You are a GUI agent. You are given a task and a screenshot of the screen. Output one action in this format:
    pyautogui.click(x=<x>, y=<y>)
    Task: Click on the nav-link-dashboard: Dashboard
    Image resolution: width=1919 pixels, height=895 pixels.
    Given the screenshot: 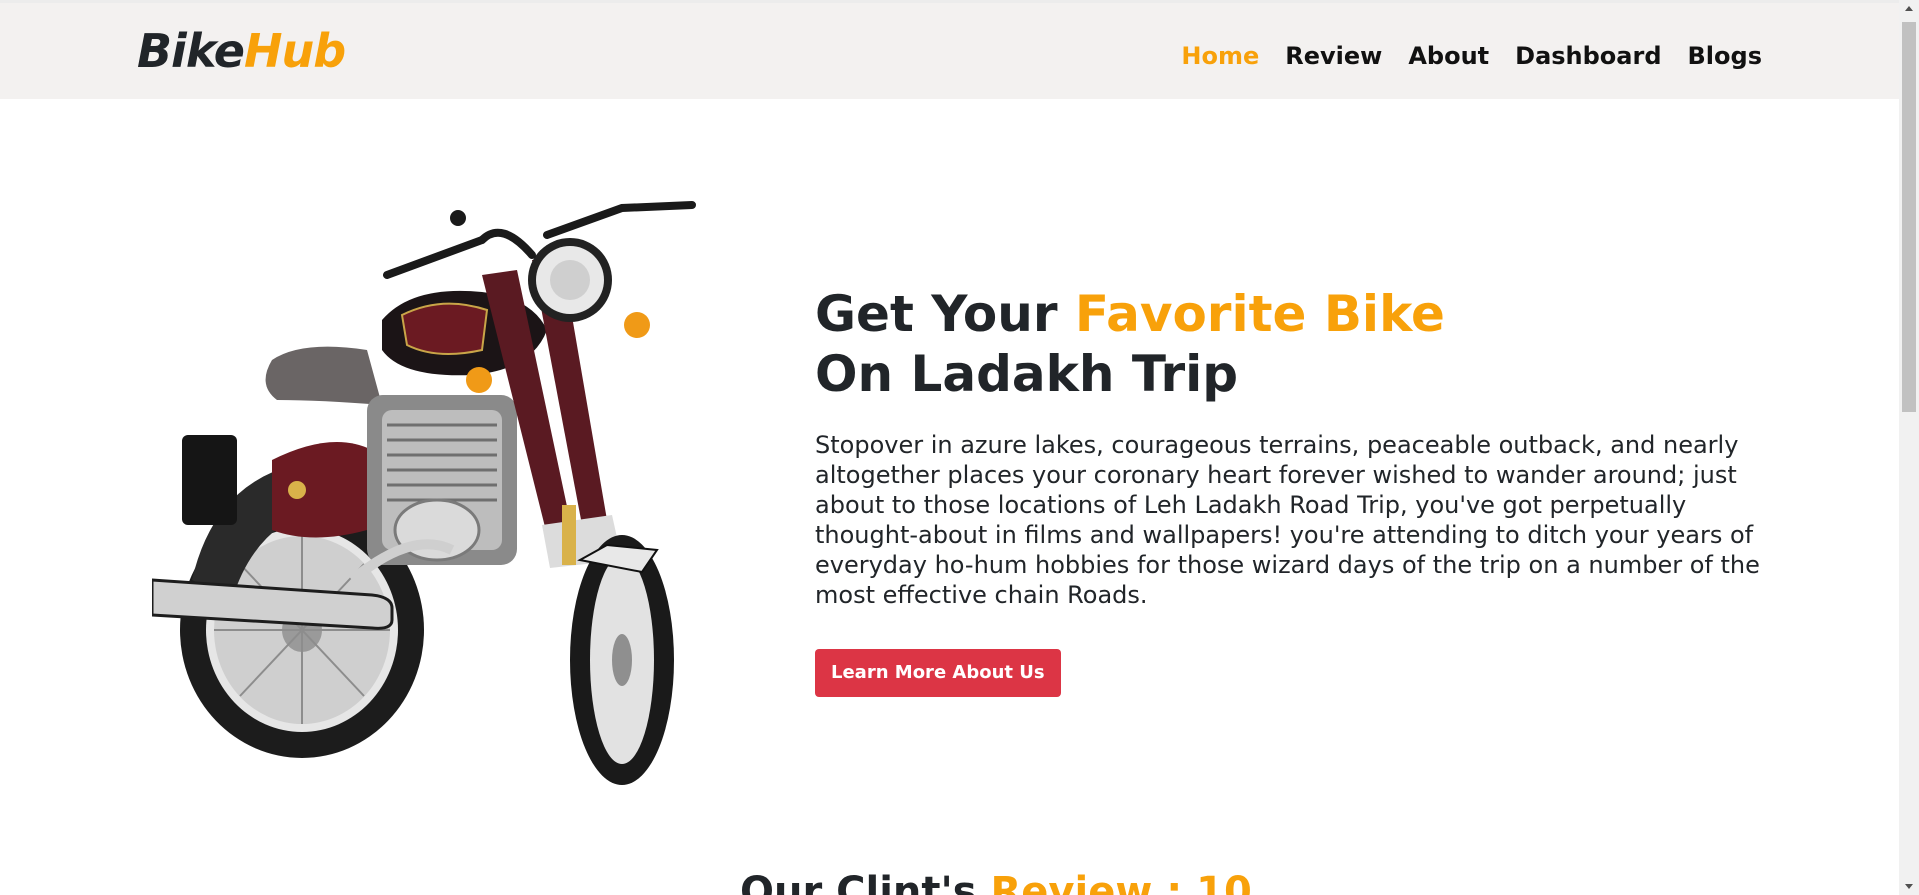 What is the action you would take?
    pyautogui.click(x=1588, y=56)
    